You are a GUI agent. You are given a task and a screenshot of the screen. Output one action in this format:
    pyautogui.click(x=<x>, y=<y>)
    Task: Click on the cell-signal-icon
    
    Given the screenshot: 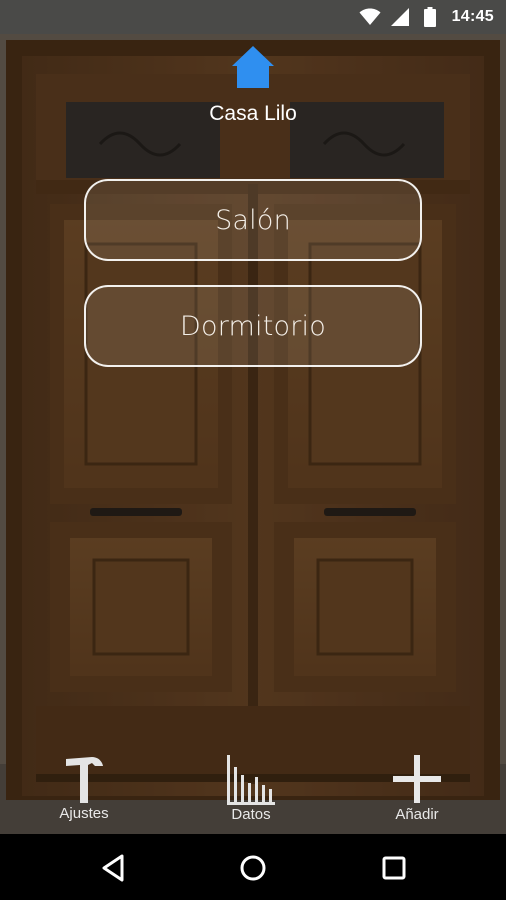 What is the action you would take?
    pyautogui.click(x=399, y=16)
    